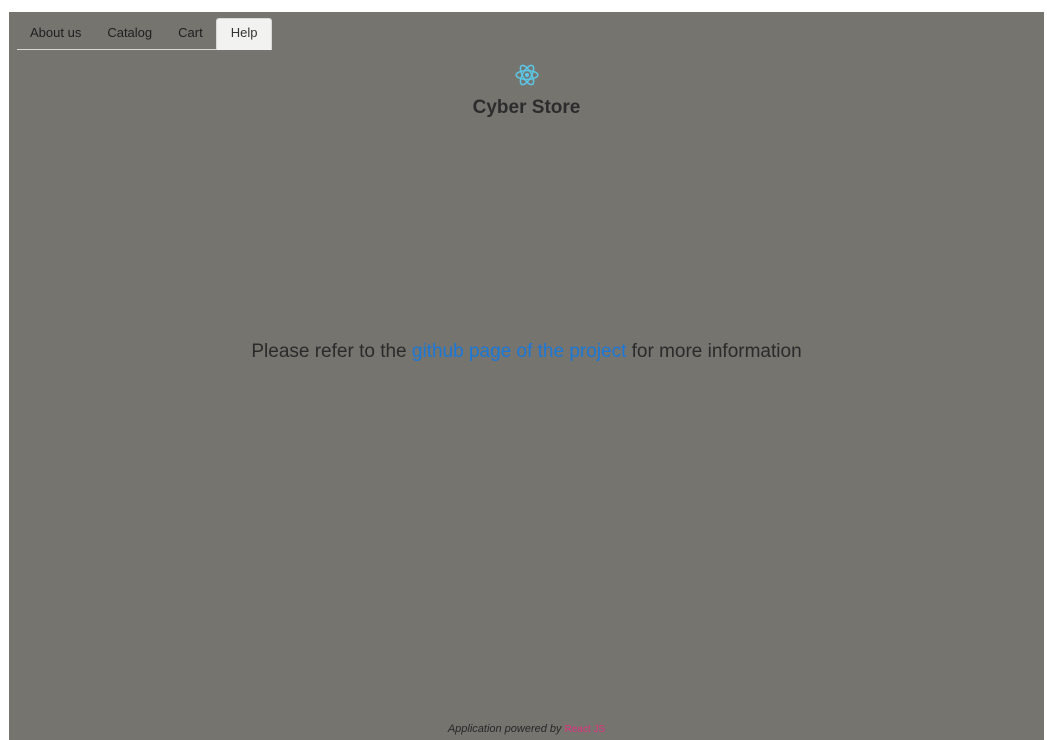  I want to click on help-message-suffix: for more information, so click(714, 351).